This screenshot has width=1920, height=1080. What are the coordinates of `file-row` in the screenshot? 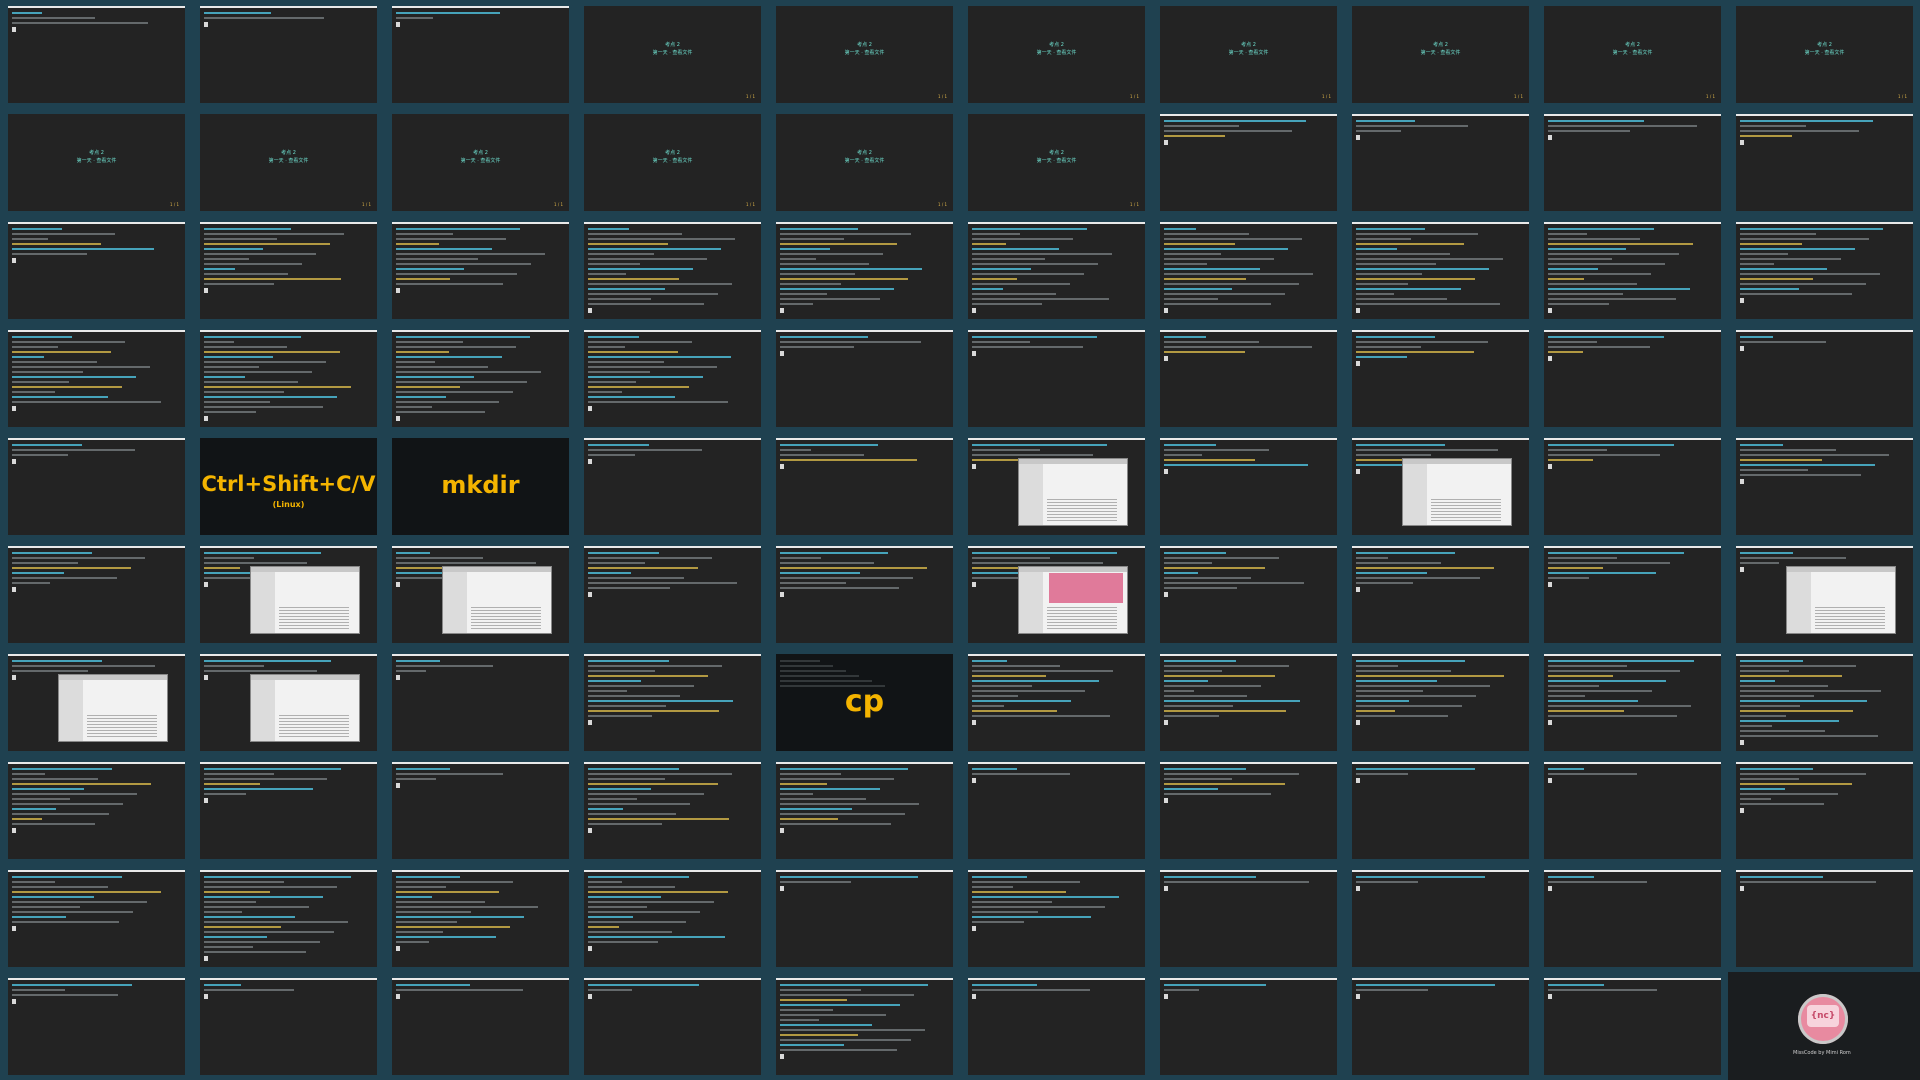 It's located at (1850, 610).